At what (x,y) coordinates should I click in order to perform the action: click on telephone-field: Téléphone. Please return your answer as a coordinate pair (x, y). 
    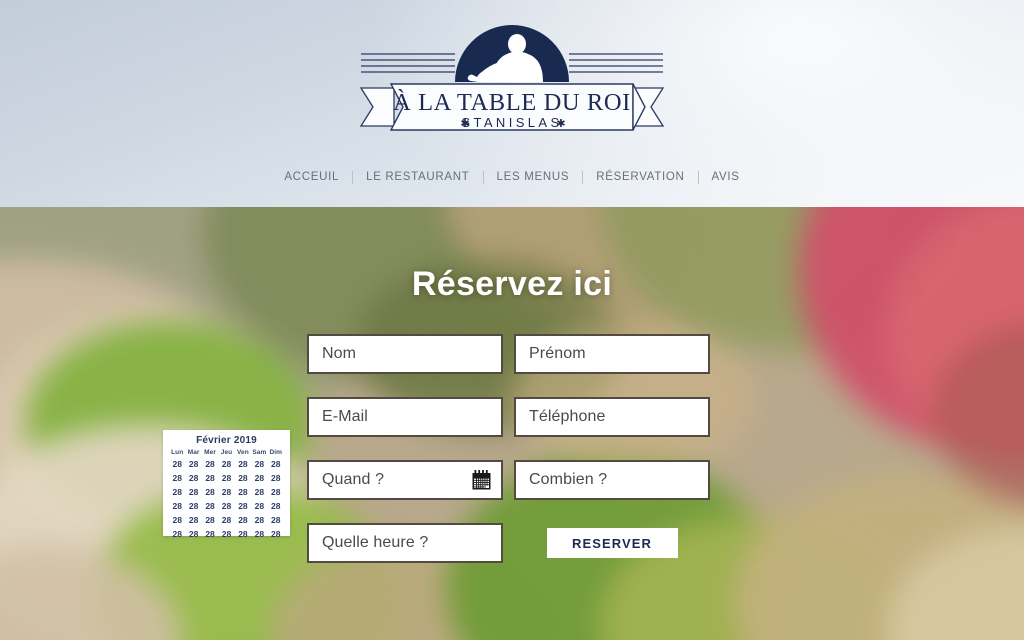
    Looking at the image, I should click on (612, 417).